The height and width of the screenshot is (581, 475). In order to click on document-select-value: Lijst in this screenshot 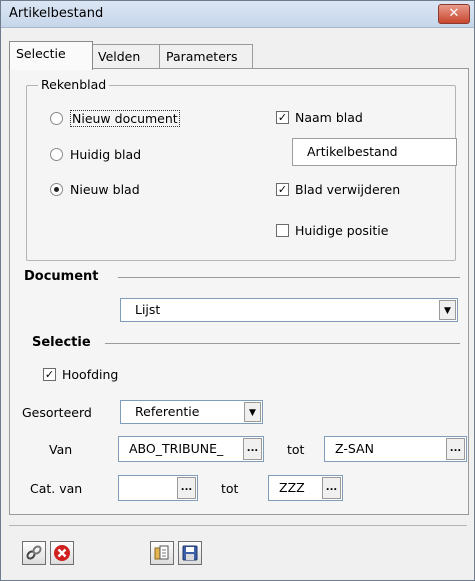, I will do `click(148, 309)`.